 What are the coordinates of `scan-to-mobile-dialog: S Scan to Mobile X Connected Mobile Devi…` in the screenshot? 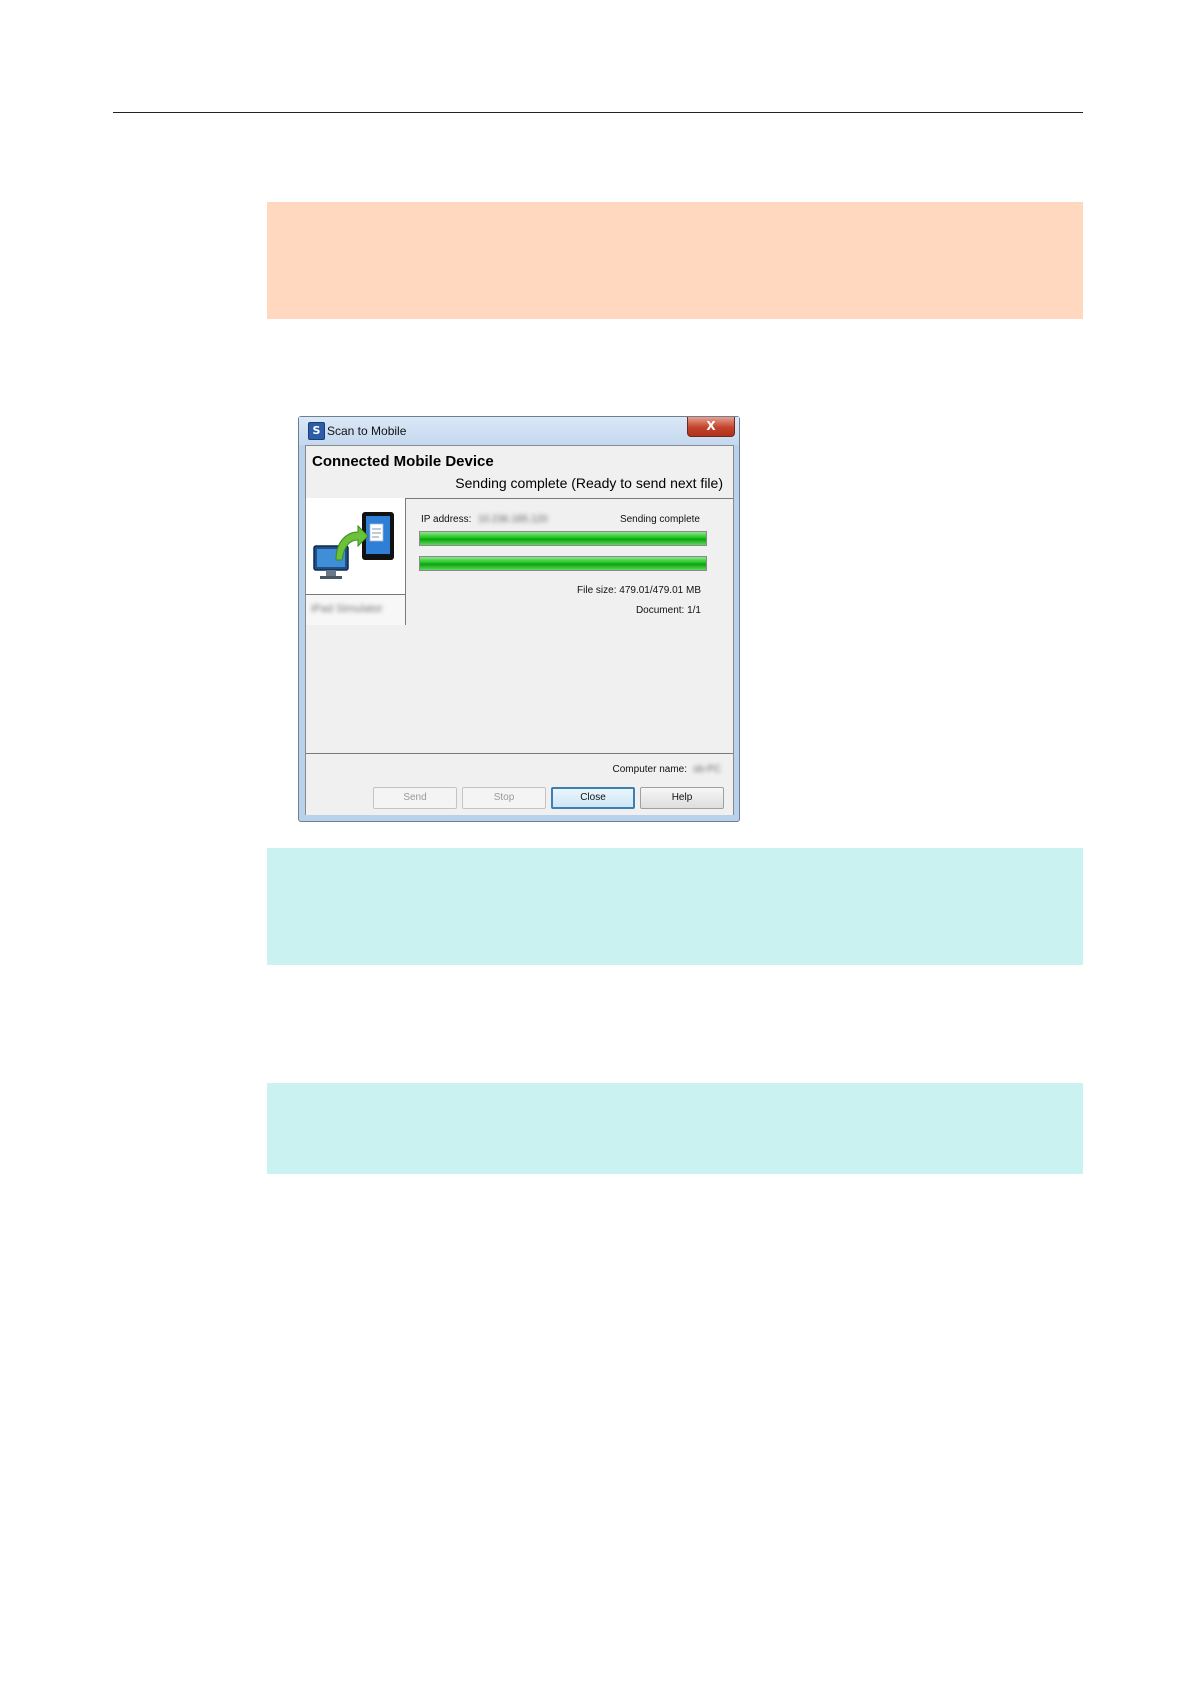 It's located at (519, 619).